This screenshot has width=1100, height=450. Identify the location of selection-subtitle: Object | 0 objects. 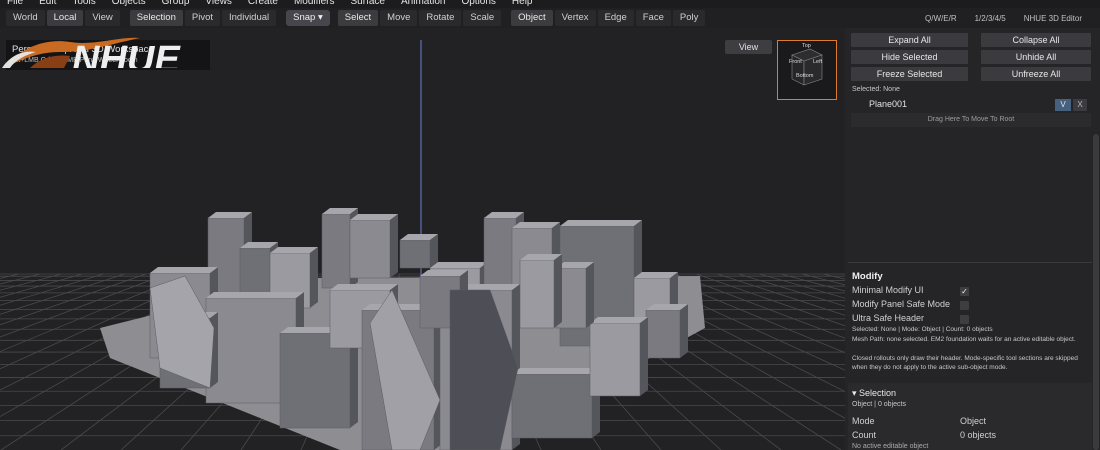
(879, 404).